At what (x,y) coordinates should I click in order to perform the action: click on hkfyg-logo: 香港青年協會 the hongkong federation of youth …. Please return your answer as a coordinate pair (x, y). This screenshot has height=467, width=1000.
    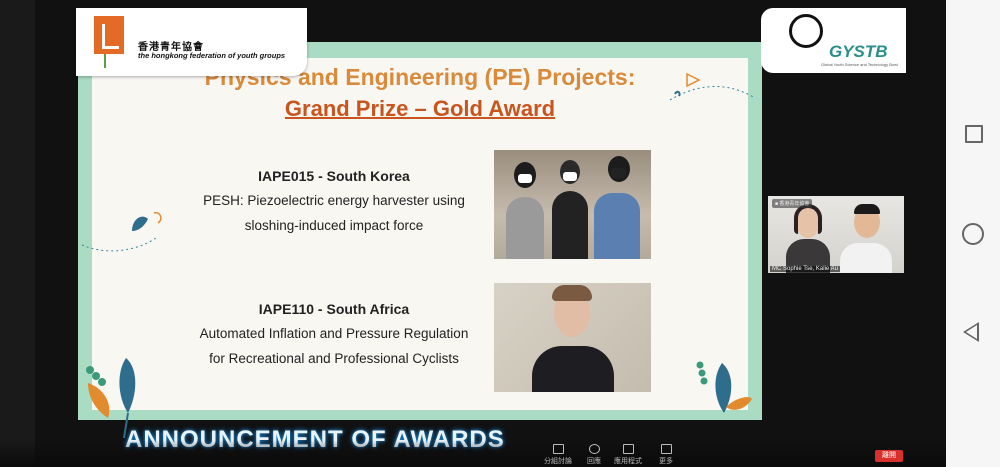
    Looking at the image, I should click on (191, 42).